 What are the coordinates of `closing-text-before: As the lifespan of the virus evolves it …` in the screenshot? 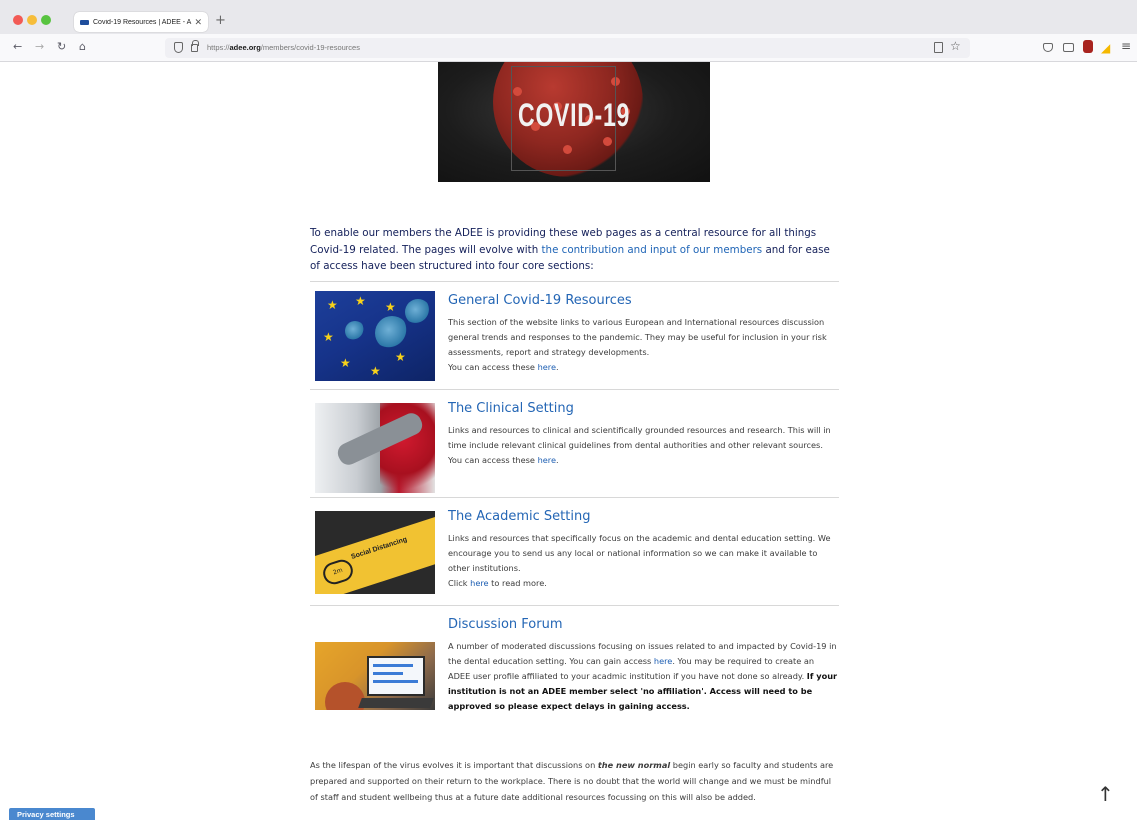 It's located at (454, 765).